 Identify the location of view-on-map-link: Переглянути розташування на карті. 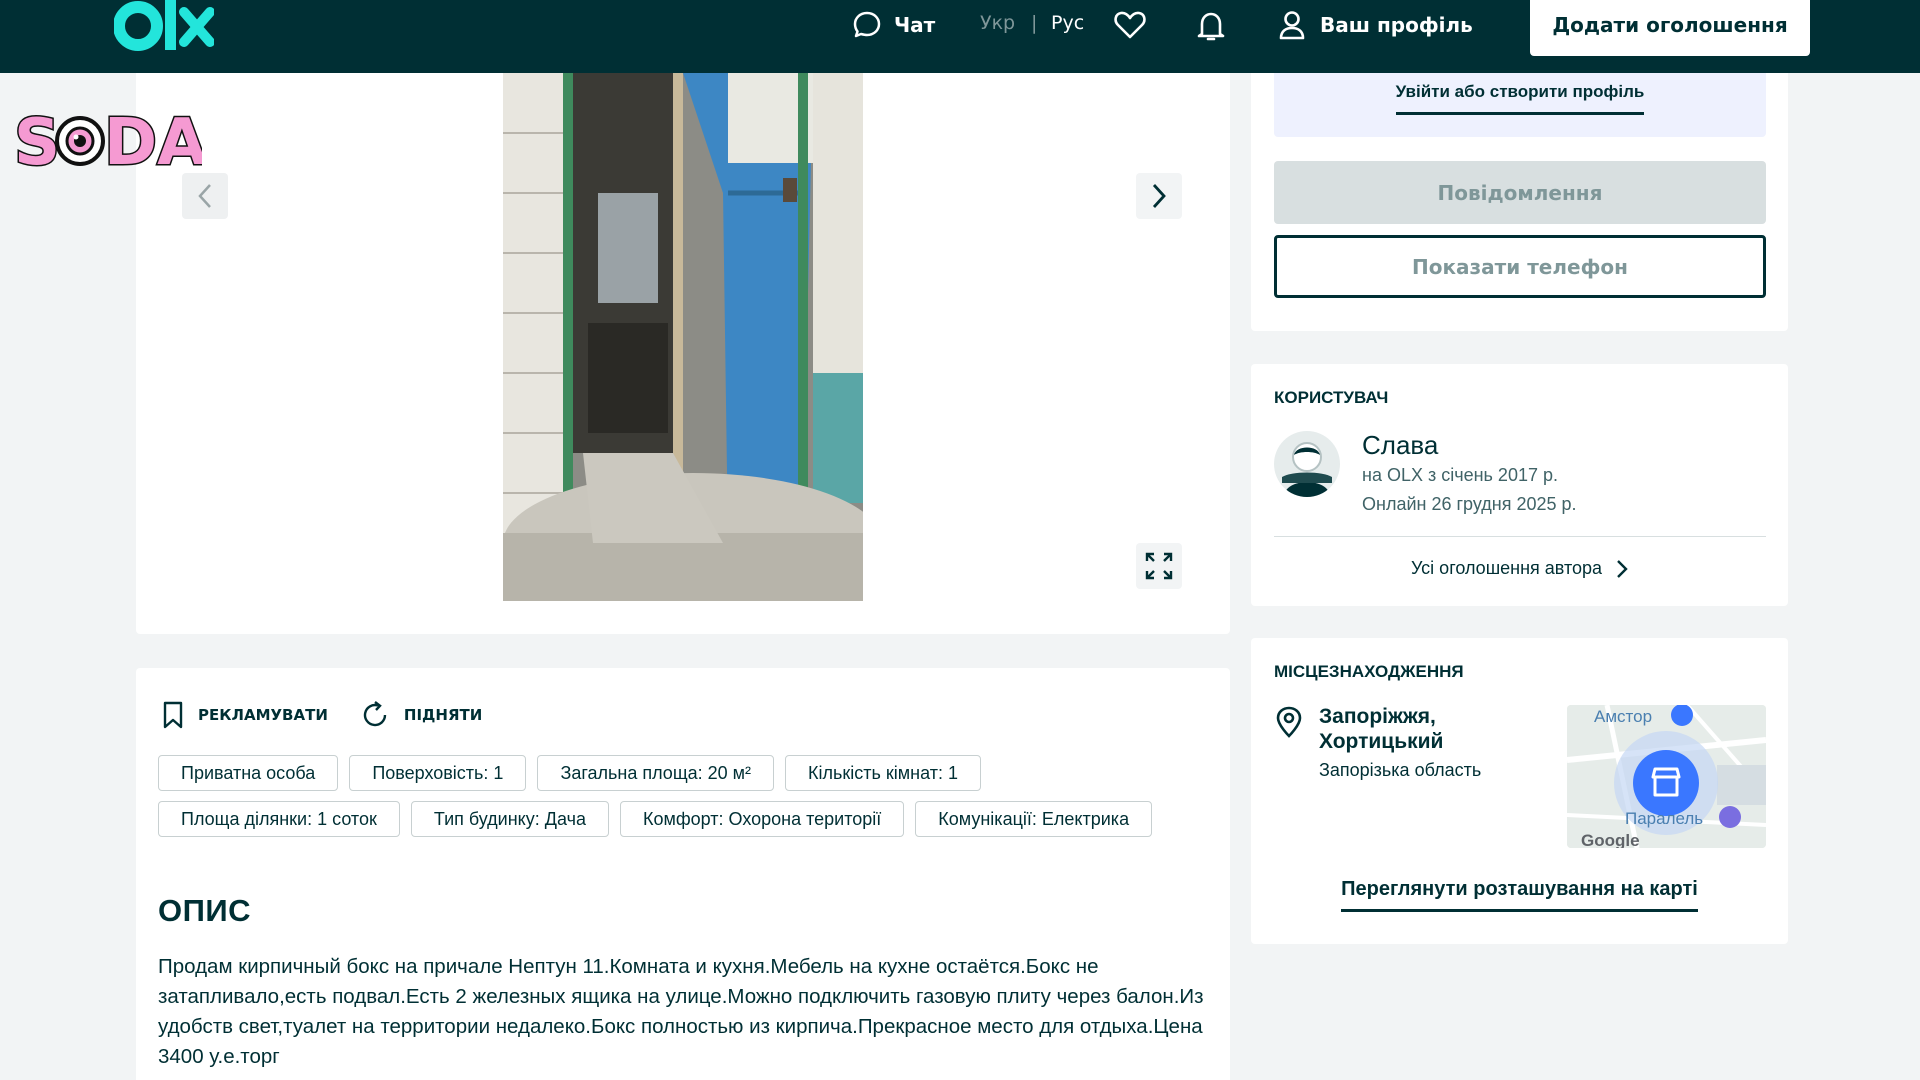
(1519, 895).